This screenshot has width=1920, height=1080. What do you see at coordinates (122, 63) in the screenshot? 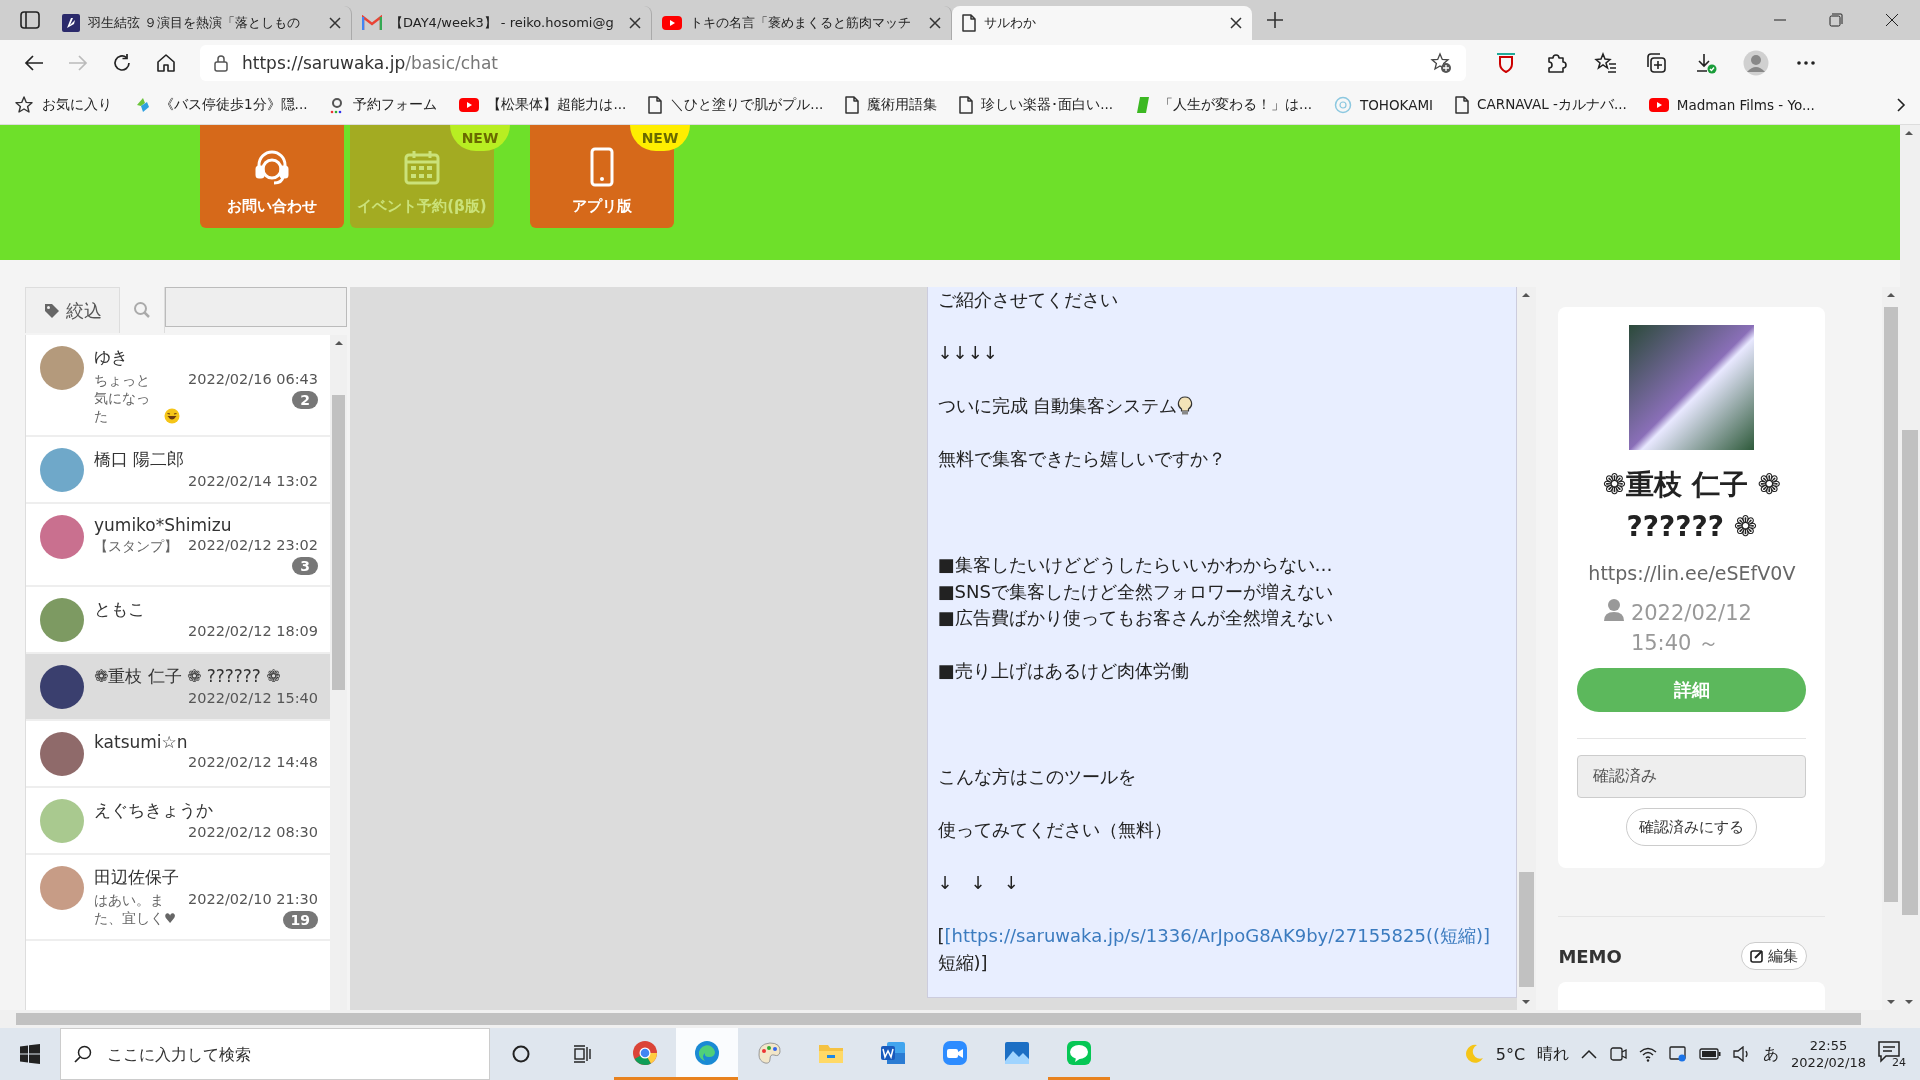
I see `reload-icon` at bounding box center [122, 63].